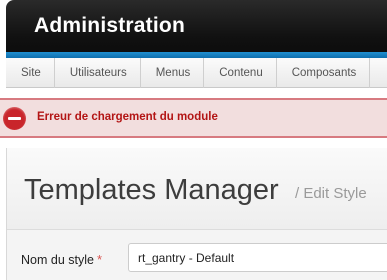 The height and width of the screenshot is (280, 387). What do you see at coordinates (331, 193) in the screenshot?
I see `page-subtitle: / Edit Style` at bounding box center [331, 193].